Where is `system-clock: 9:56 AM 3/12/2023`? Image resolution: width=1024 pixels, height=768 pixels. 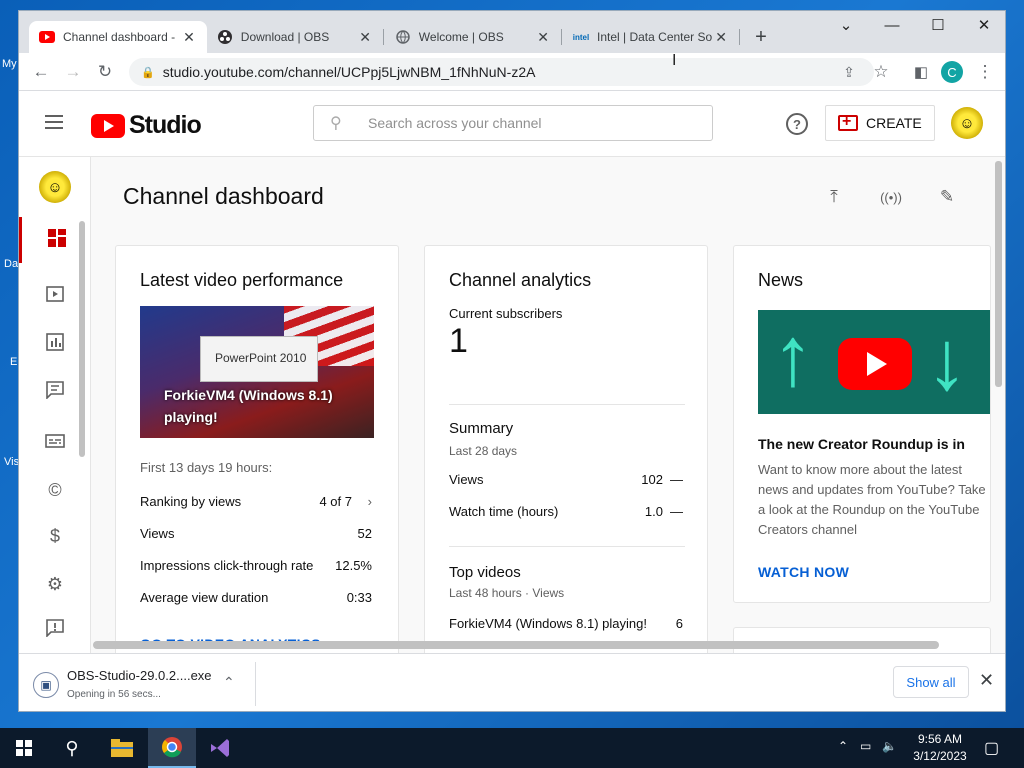
system-clock: 9:56 AM 3/12/2023 is located at coordinates (940, 748).